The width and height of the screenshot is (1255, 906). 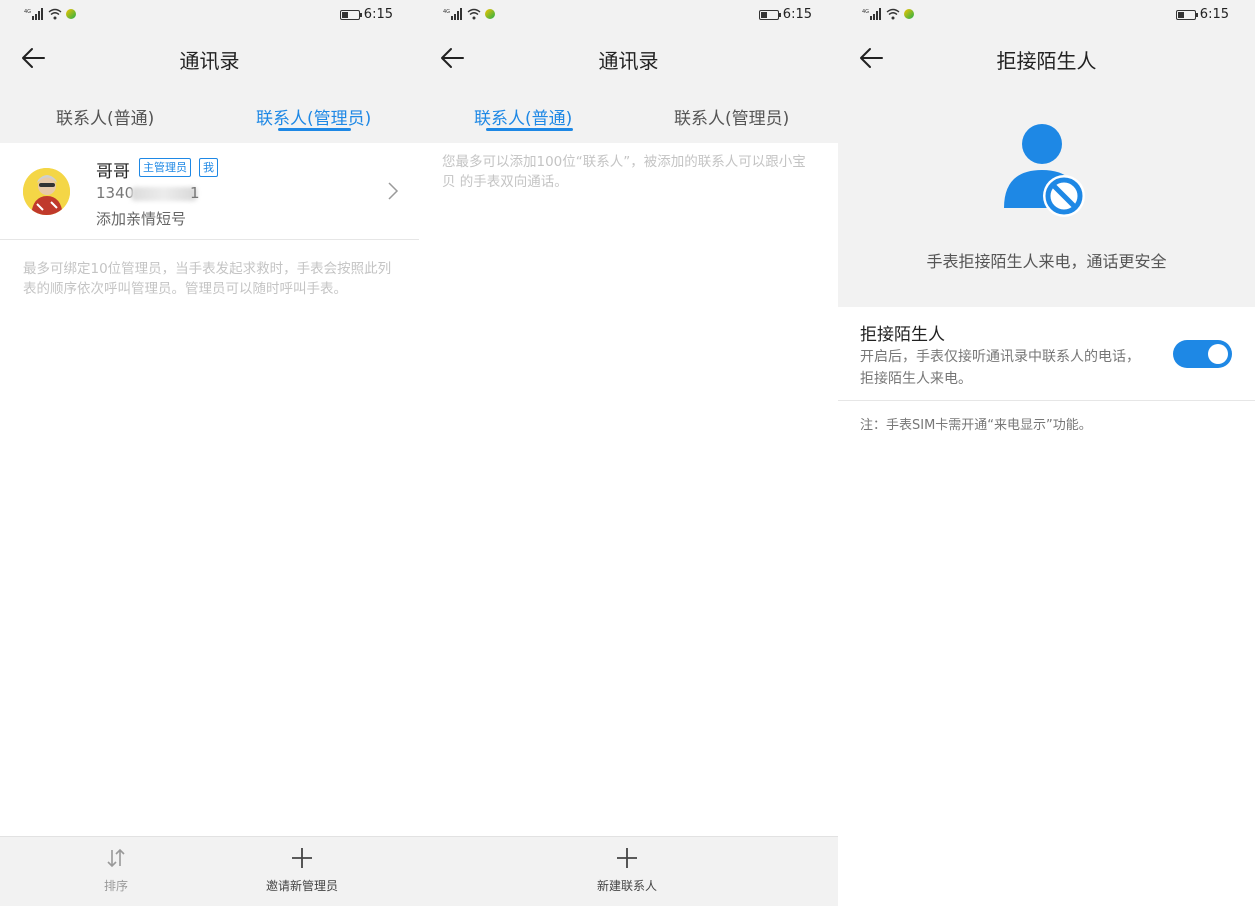 What do you see at coordinates (1202, 354) in the screenshot?
I see `reject-strangers-toggle` at bounding box center [1202, 354].